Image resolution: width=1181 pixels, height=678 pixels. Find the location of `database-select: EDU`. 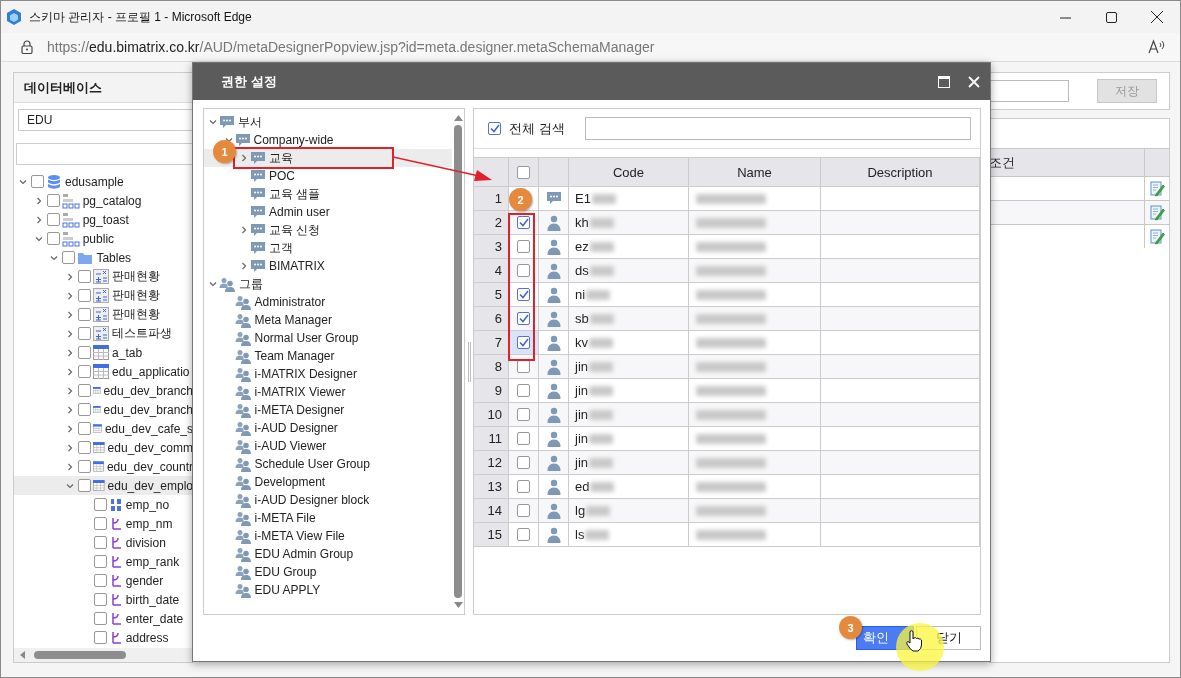

database-select: EDU is located at coordinates (105, 120).